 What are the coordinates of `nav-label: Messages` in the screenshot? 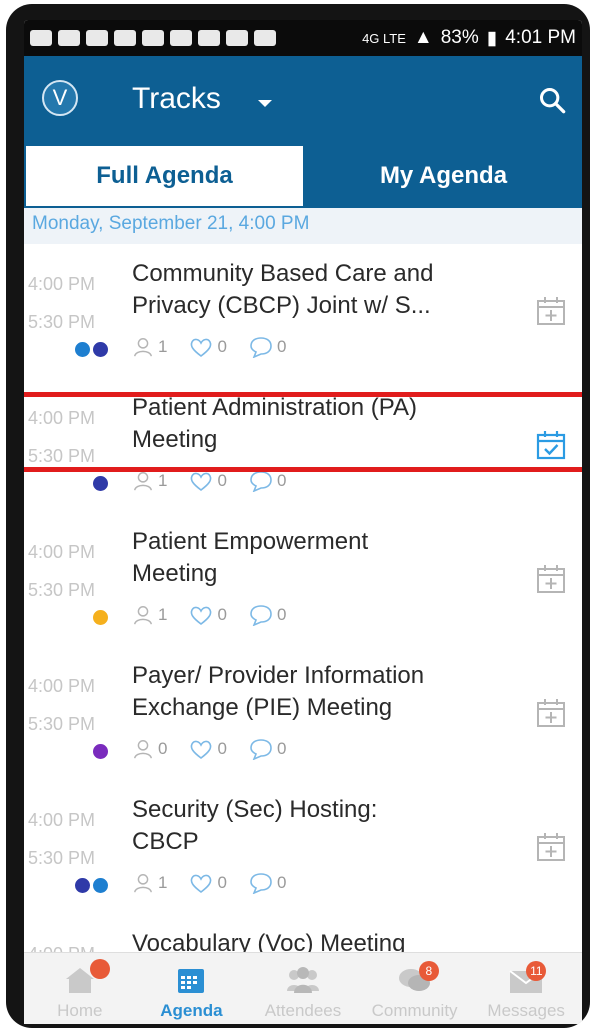 It's located at (526, 1010).